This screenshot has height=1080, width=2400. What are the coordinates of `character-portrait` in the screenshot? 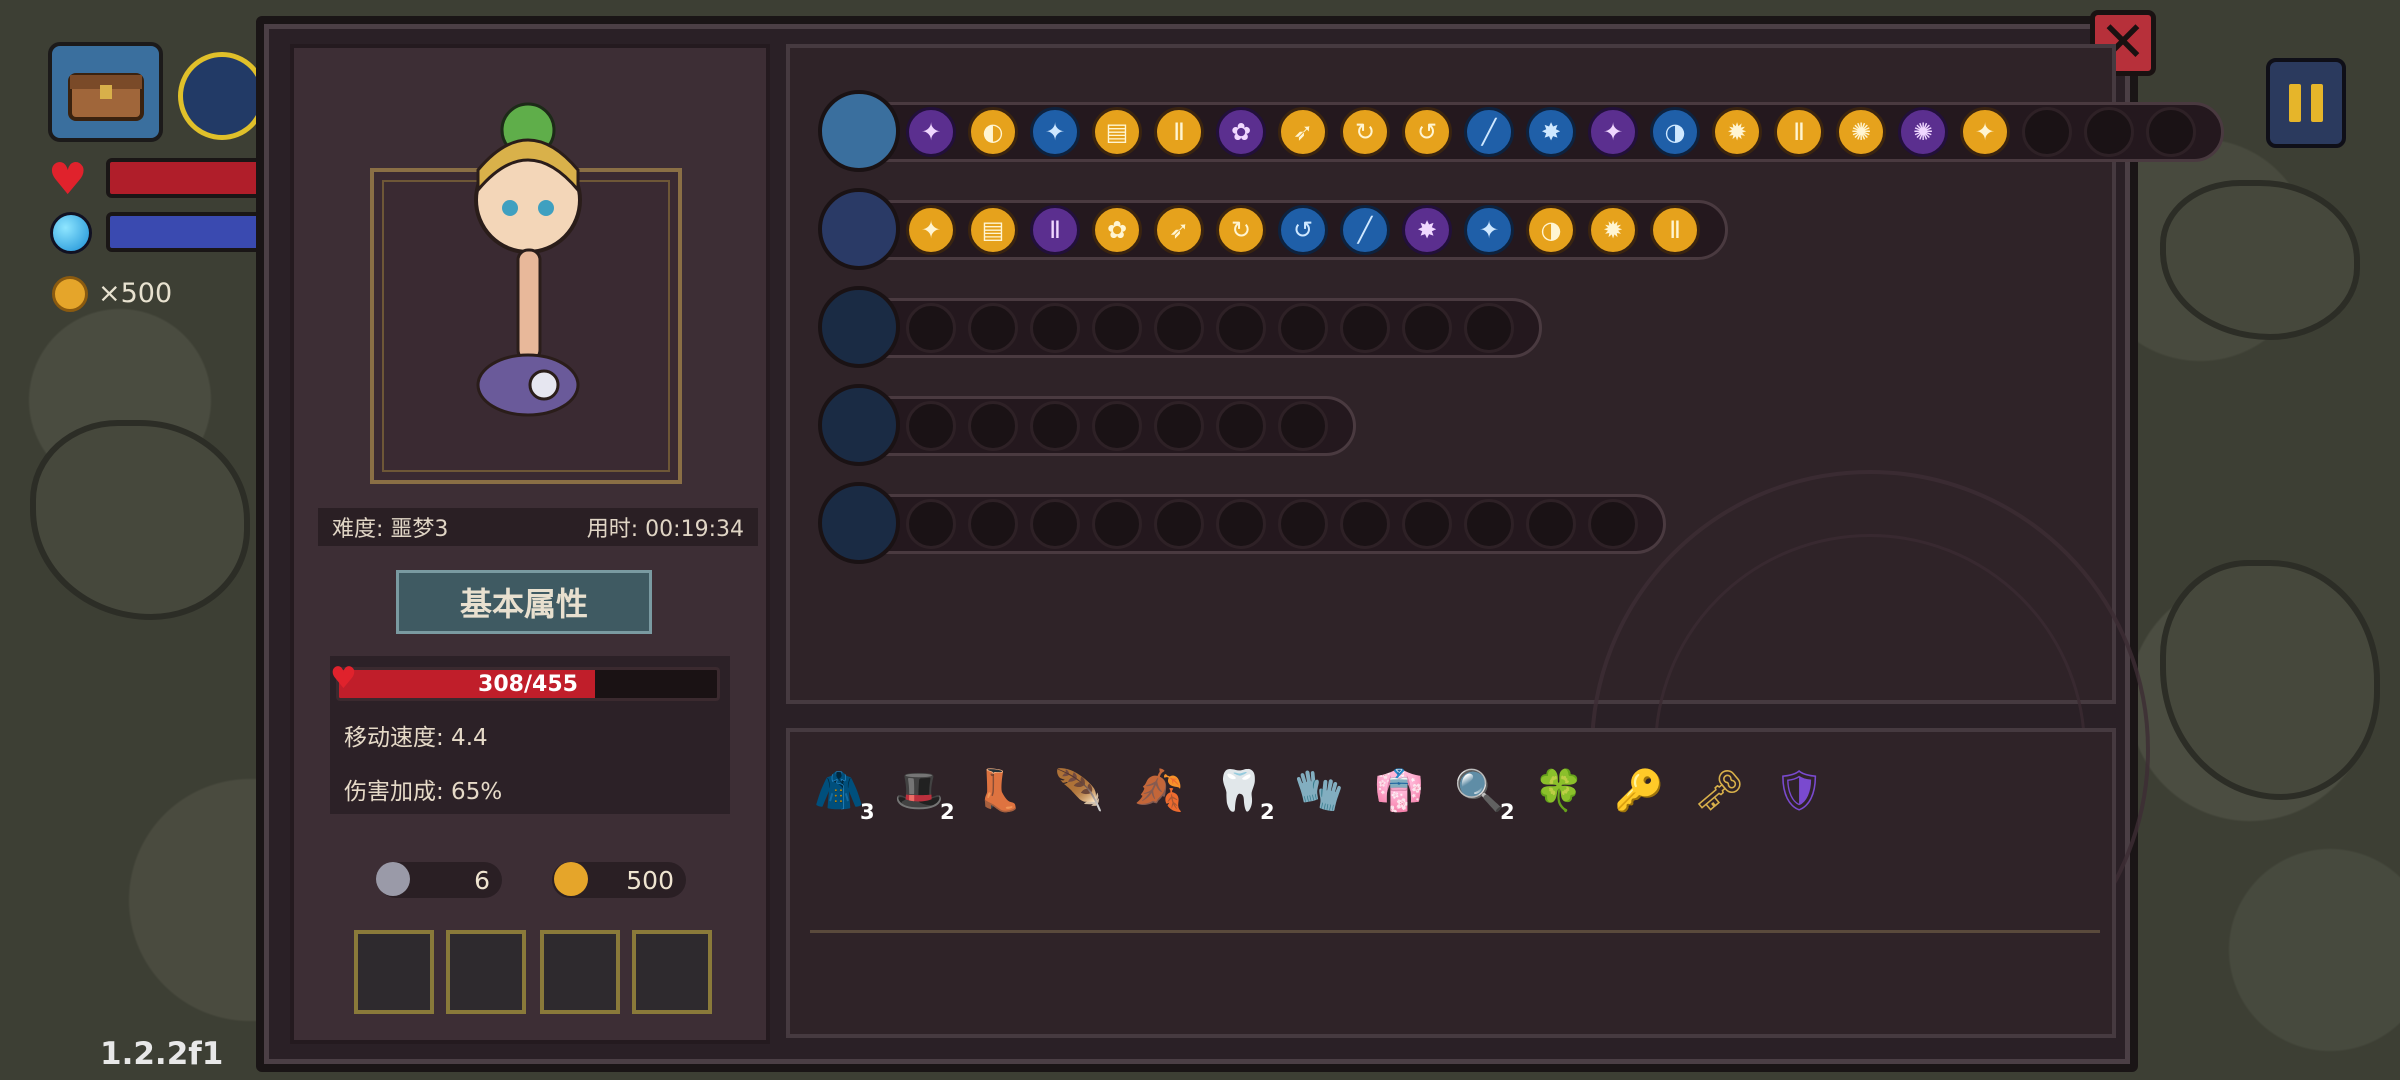 It's located at (528, 260).